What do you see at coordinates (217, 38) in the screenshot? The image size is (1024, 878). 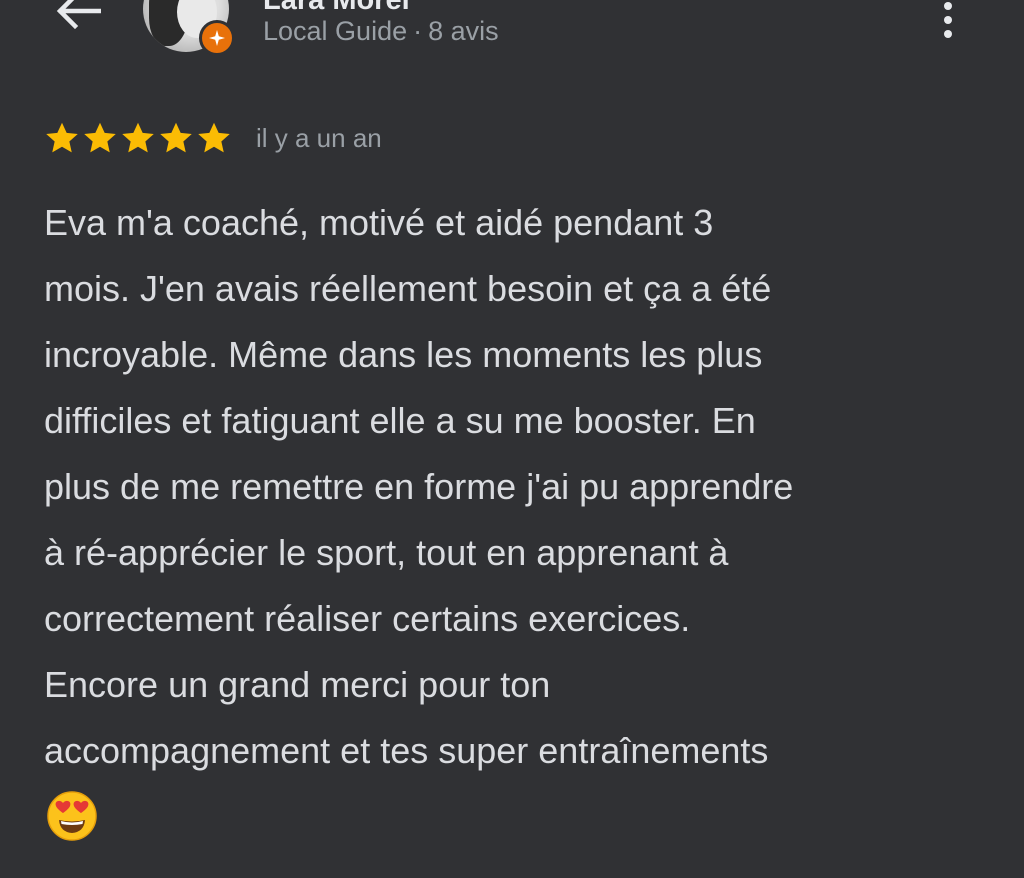 I see `local-guide-badge-icon` at bounding box center [217, 38].